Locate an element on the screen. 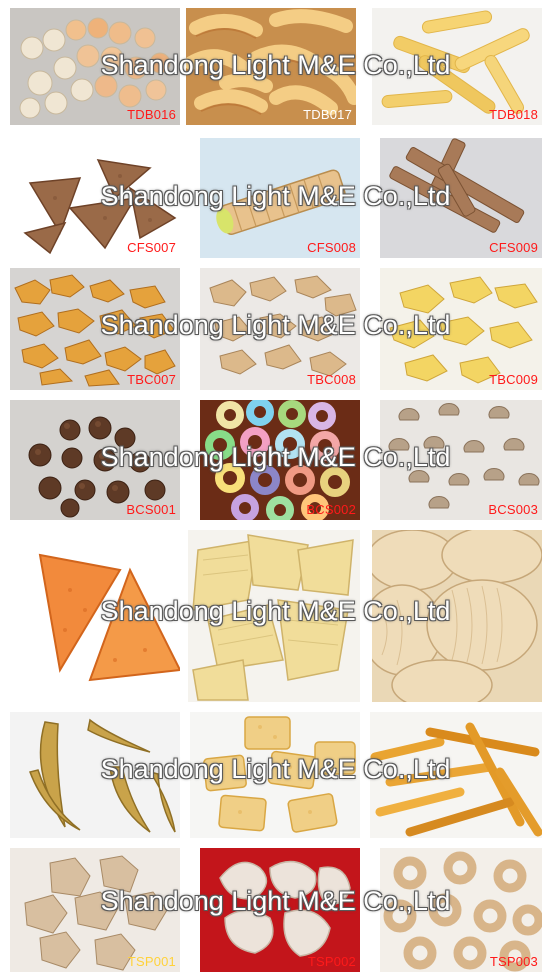 This screenshot has width=551, height=980. product-code: CFS007 is located at coordinates (151, 247).